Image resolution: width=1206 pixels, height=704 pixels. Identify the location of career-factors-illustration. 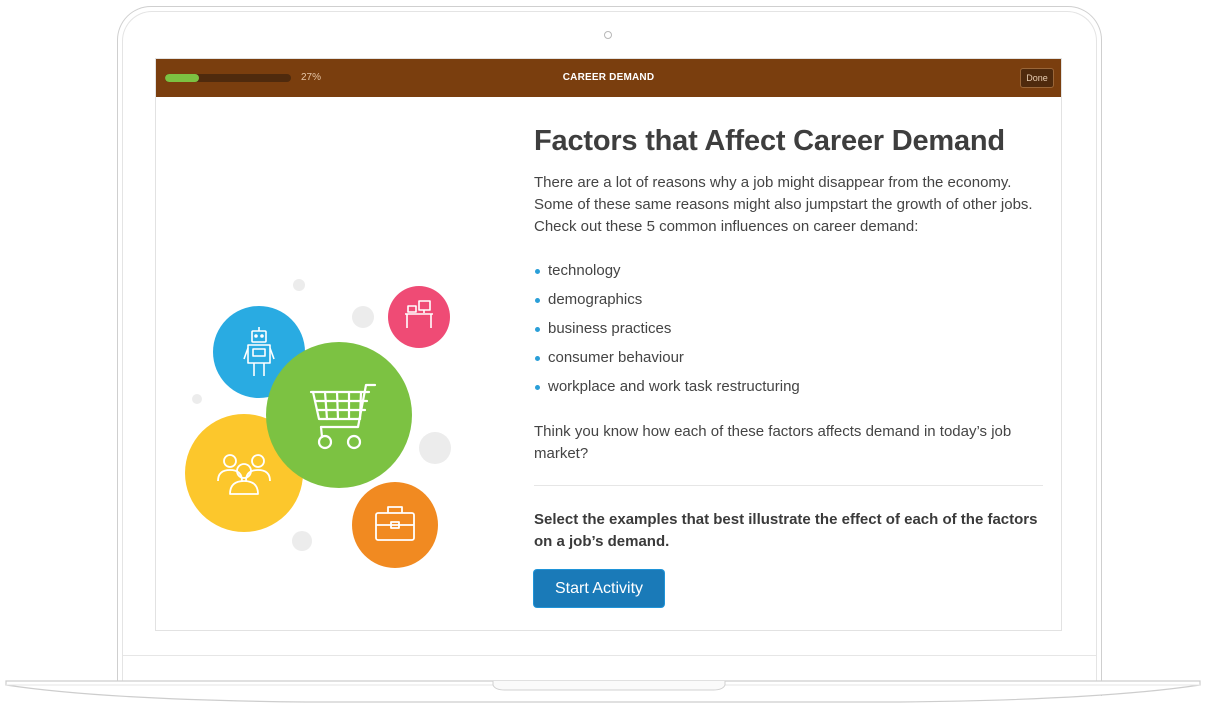
(318, 423).